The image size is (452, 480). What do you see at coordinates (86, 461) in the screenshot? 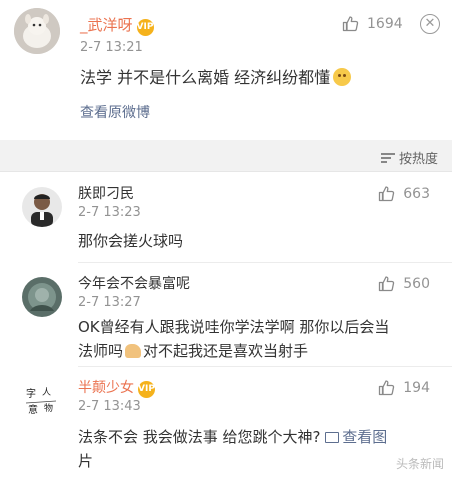
I see `comment-text-line: 片` at bounding box center [86, 461].